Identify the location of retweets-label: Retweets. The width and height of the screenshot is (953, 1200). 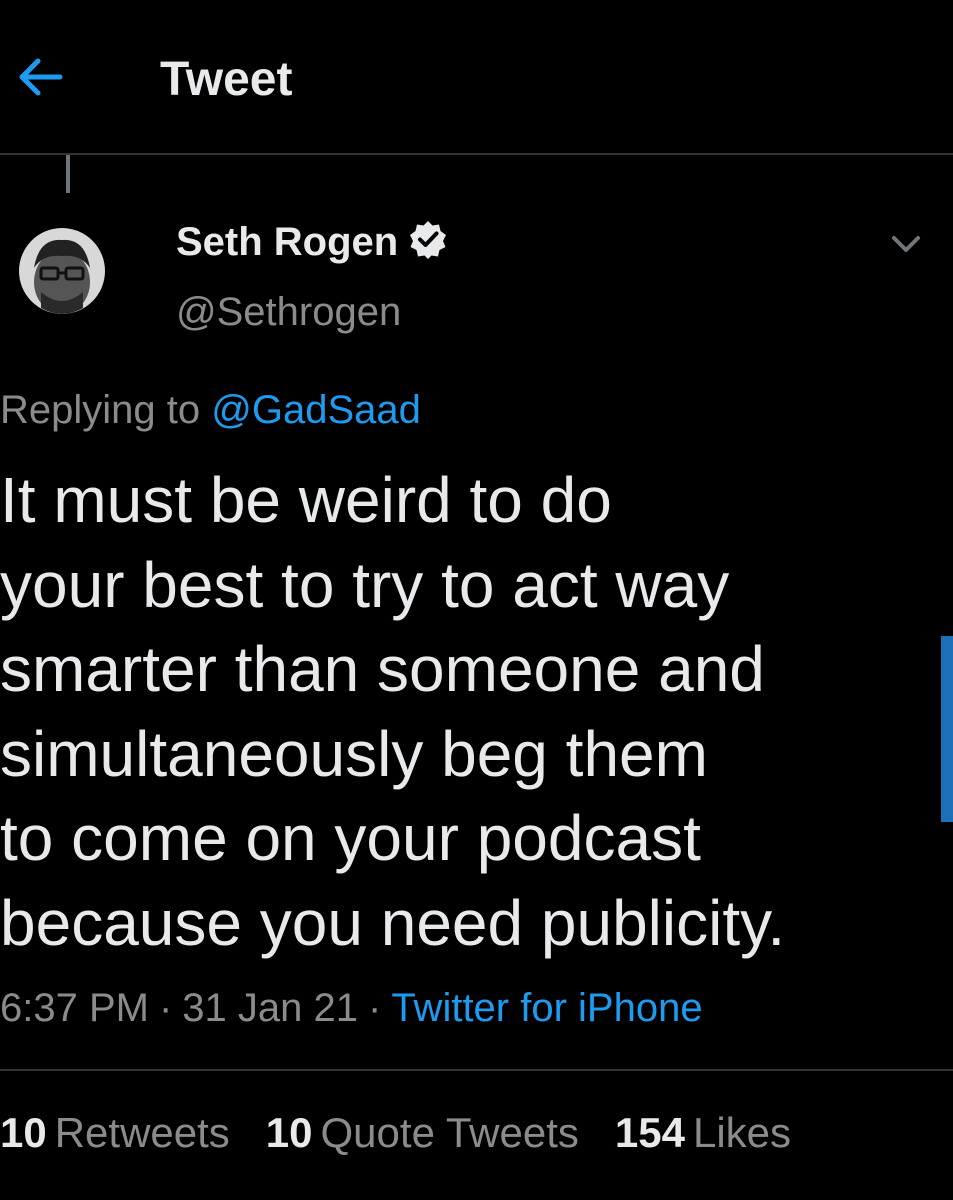
(142, 1132).